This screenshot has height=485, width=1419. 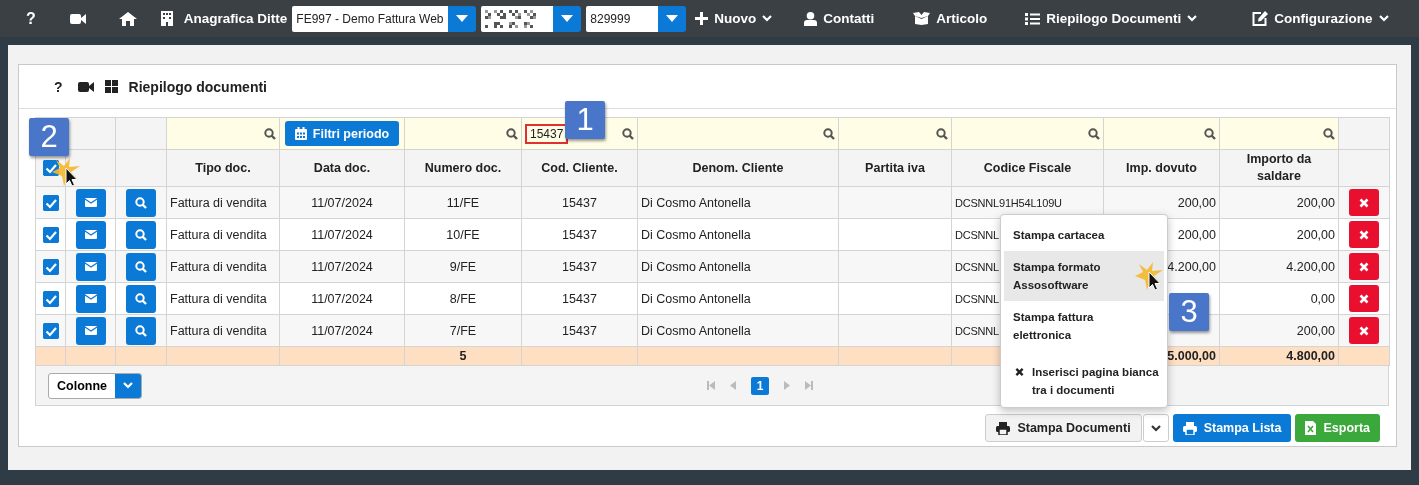 I want to click on period-filter-button: Filtri periodo, so click(x=342, y=134).